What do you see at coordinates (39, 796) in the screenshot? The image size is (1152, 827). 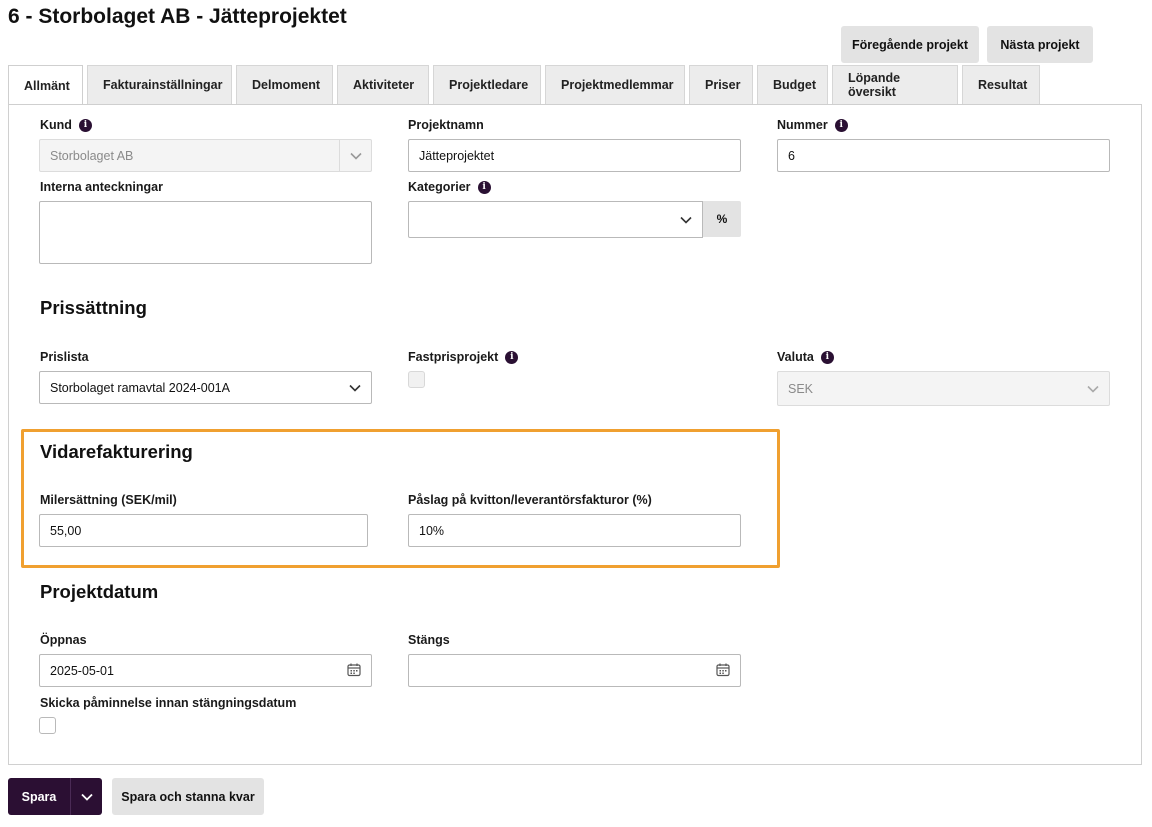 I see `save-button: Spara` at bounding box center [39, 796].